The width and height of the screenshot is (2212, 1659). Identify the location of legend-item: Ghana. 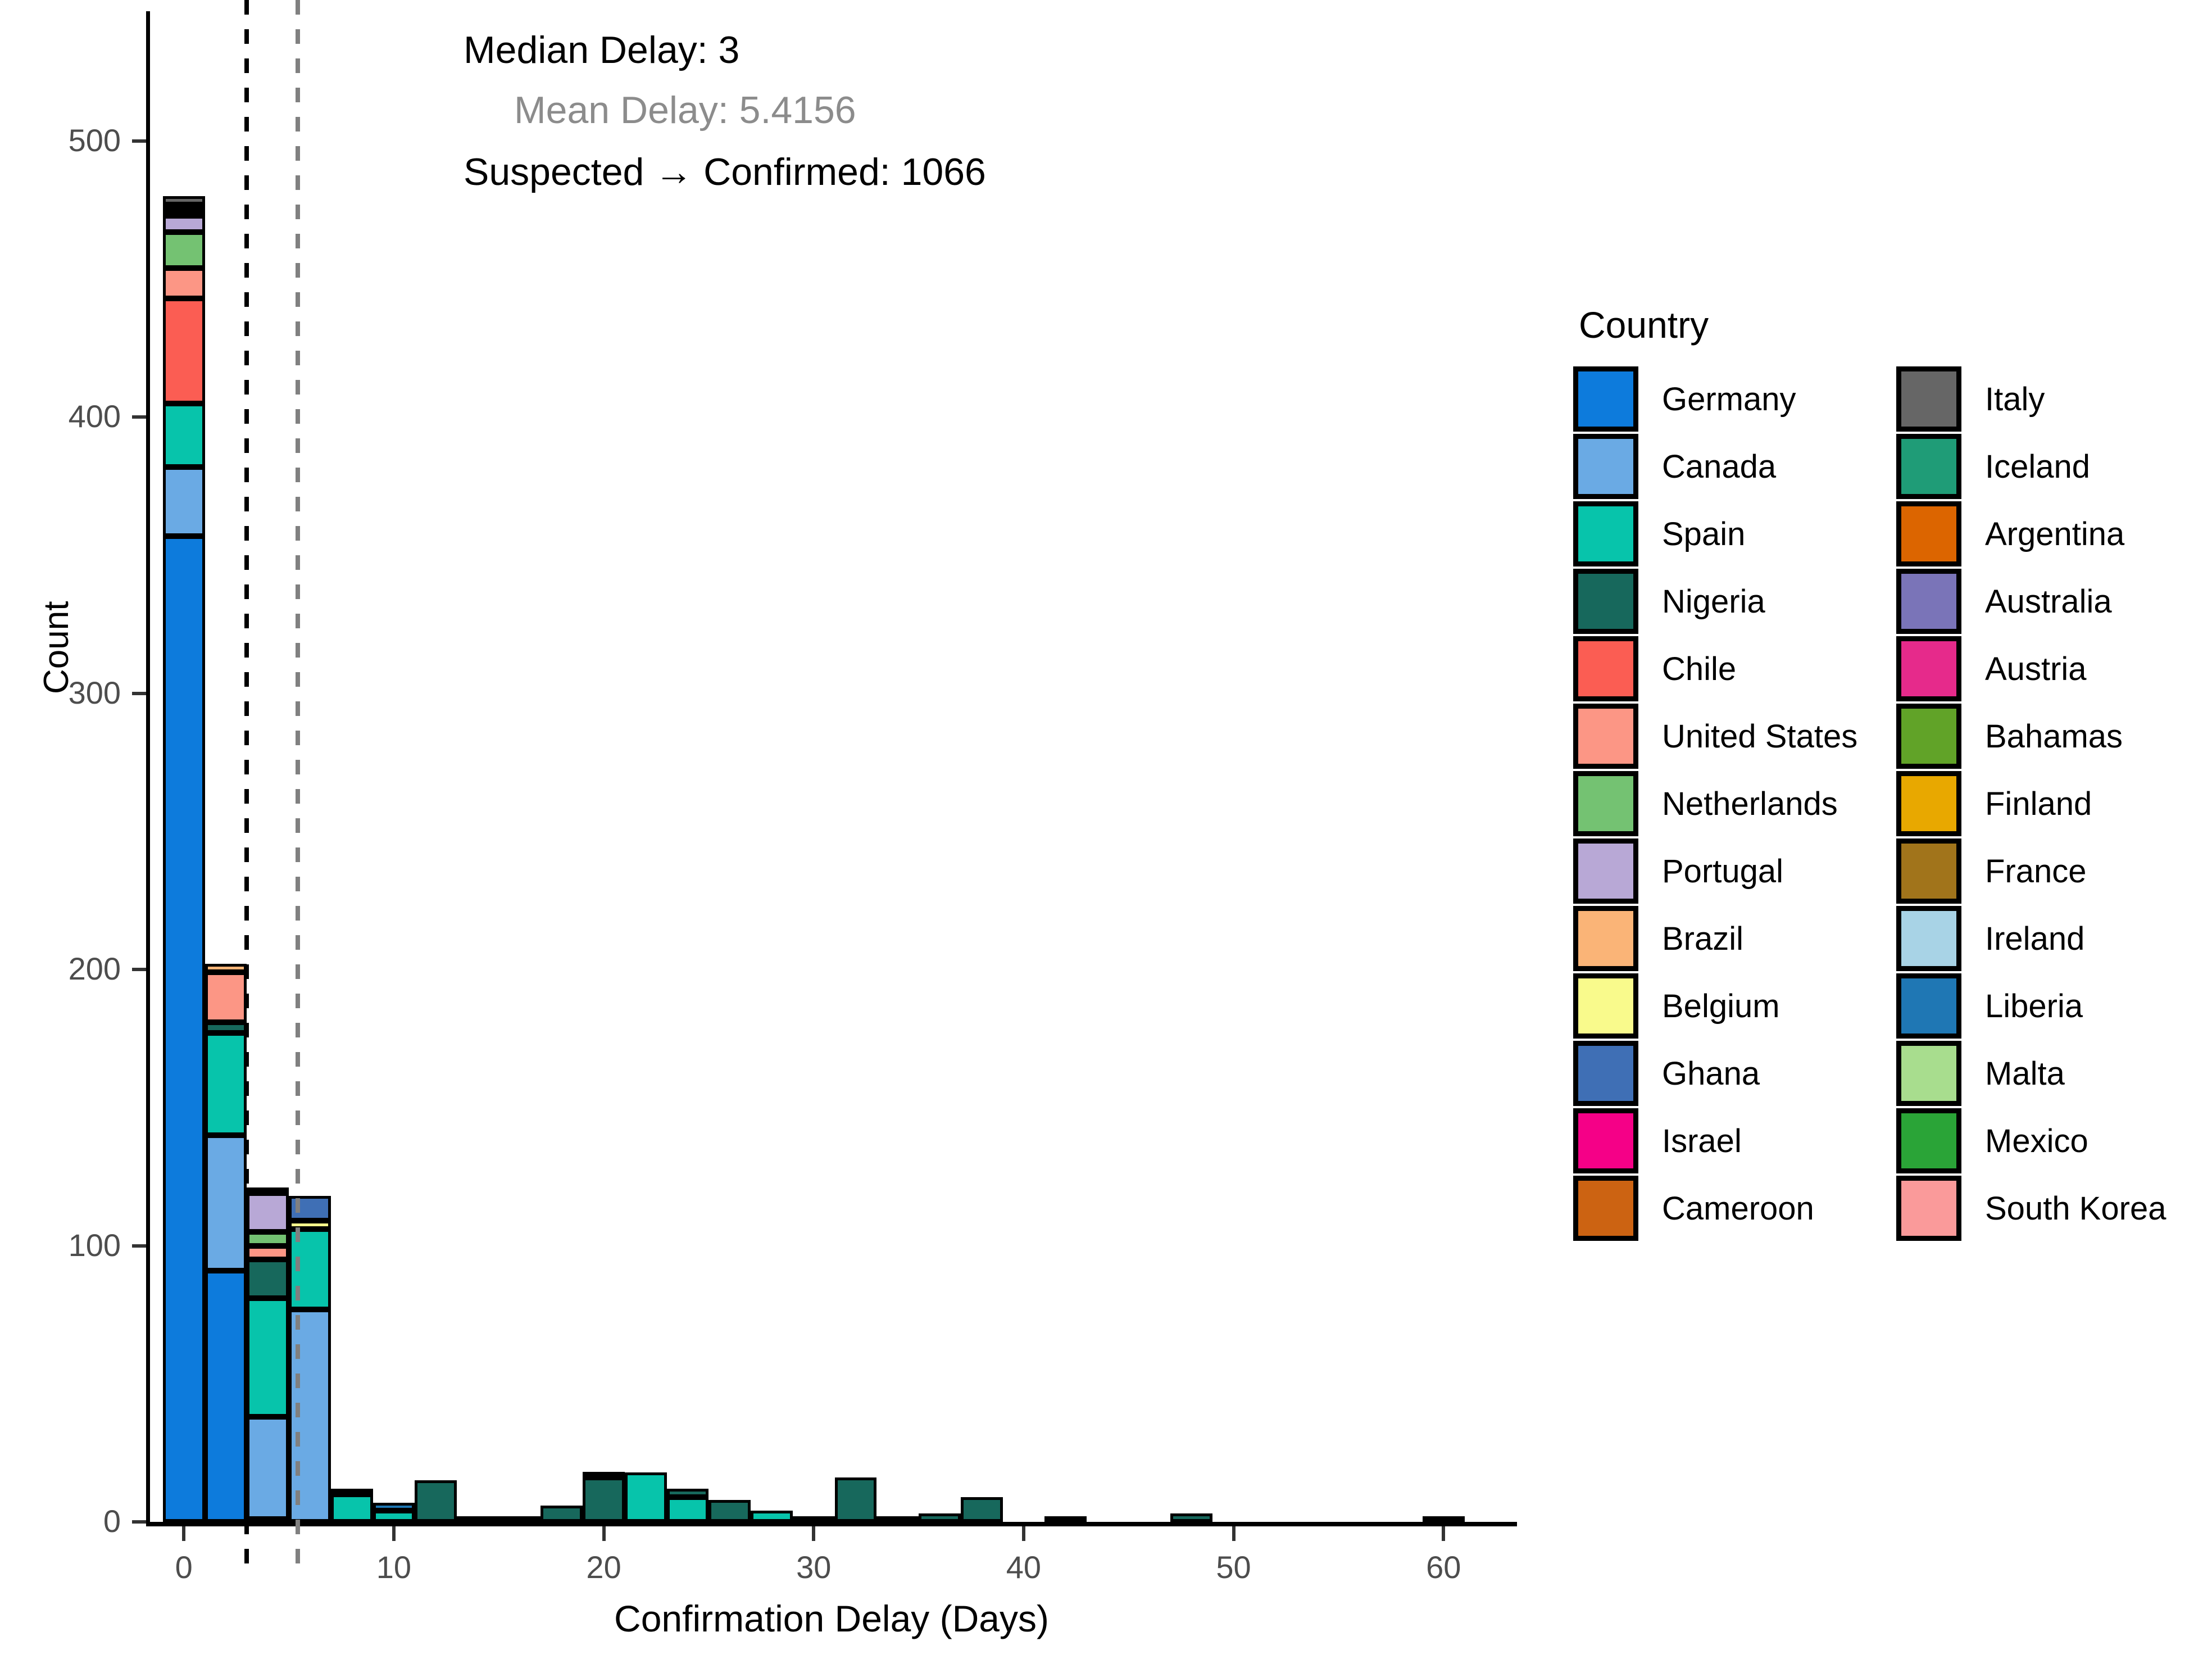
(1734, 1074).